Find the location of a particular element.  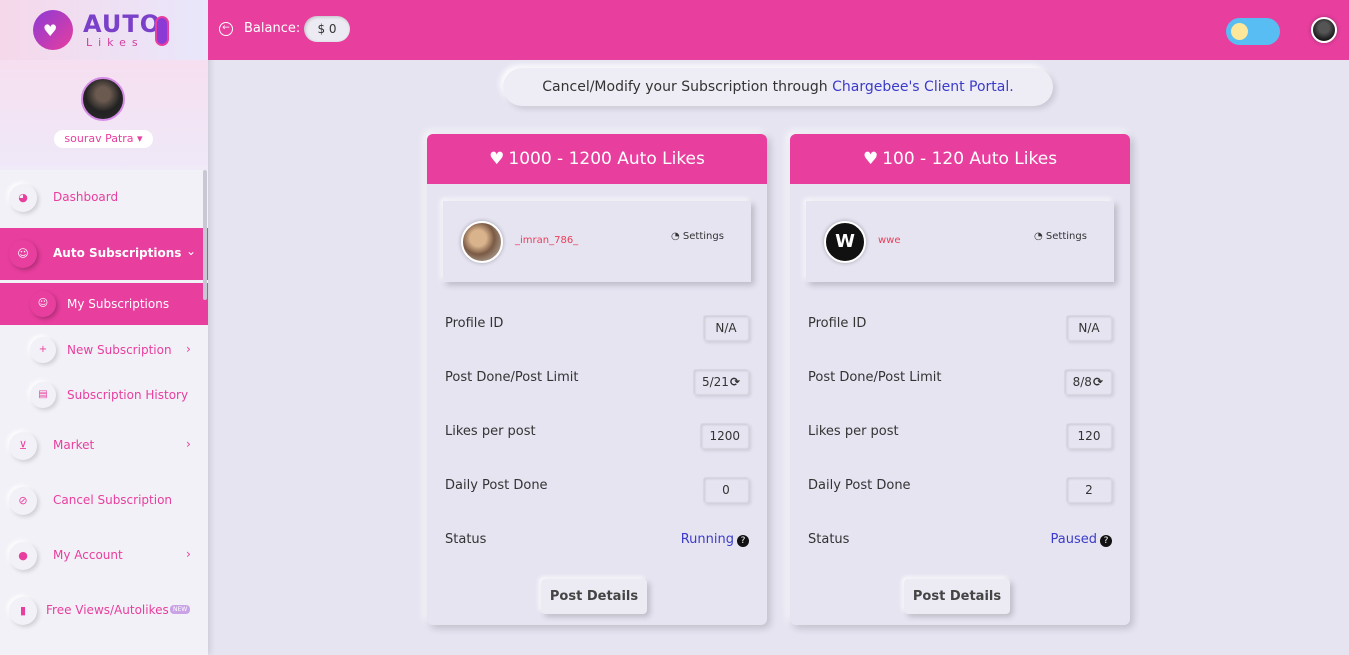

bookmark-icon: ▮ is located at coordinates (23, 611).